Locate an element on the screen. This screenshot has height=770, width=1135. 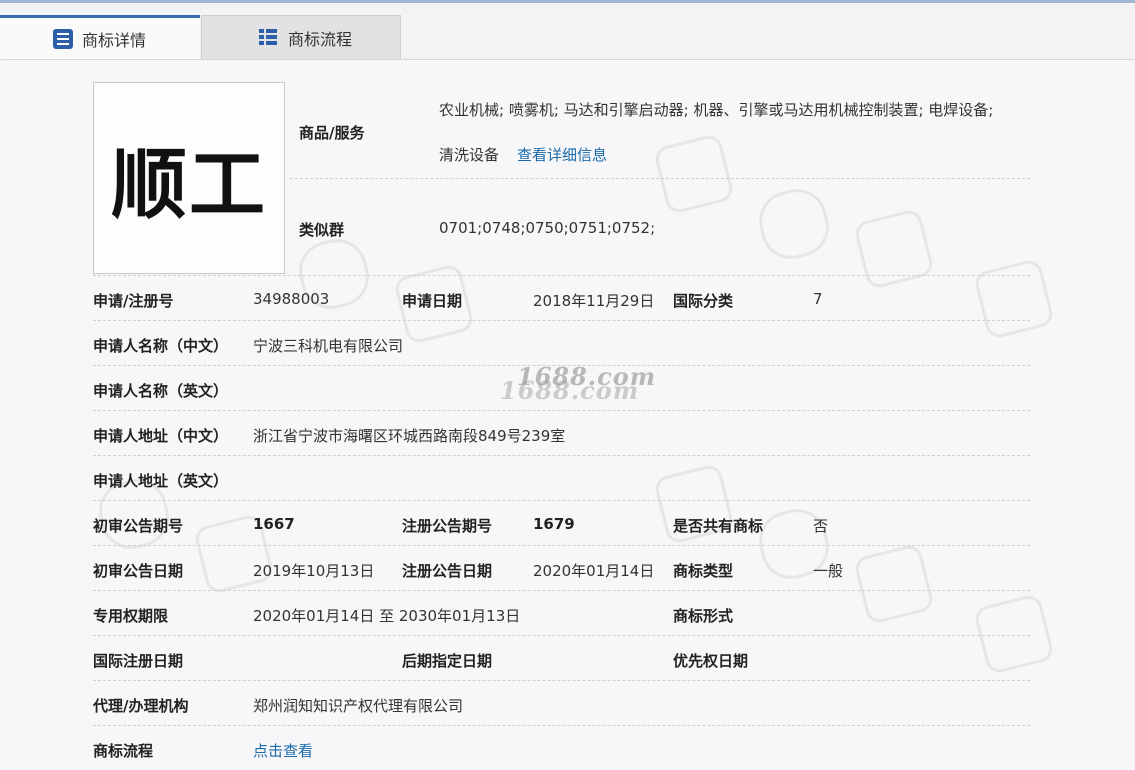
goods-services-value-line2: 清洗设备 is located at coordinates (469, 155).